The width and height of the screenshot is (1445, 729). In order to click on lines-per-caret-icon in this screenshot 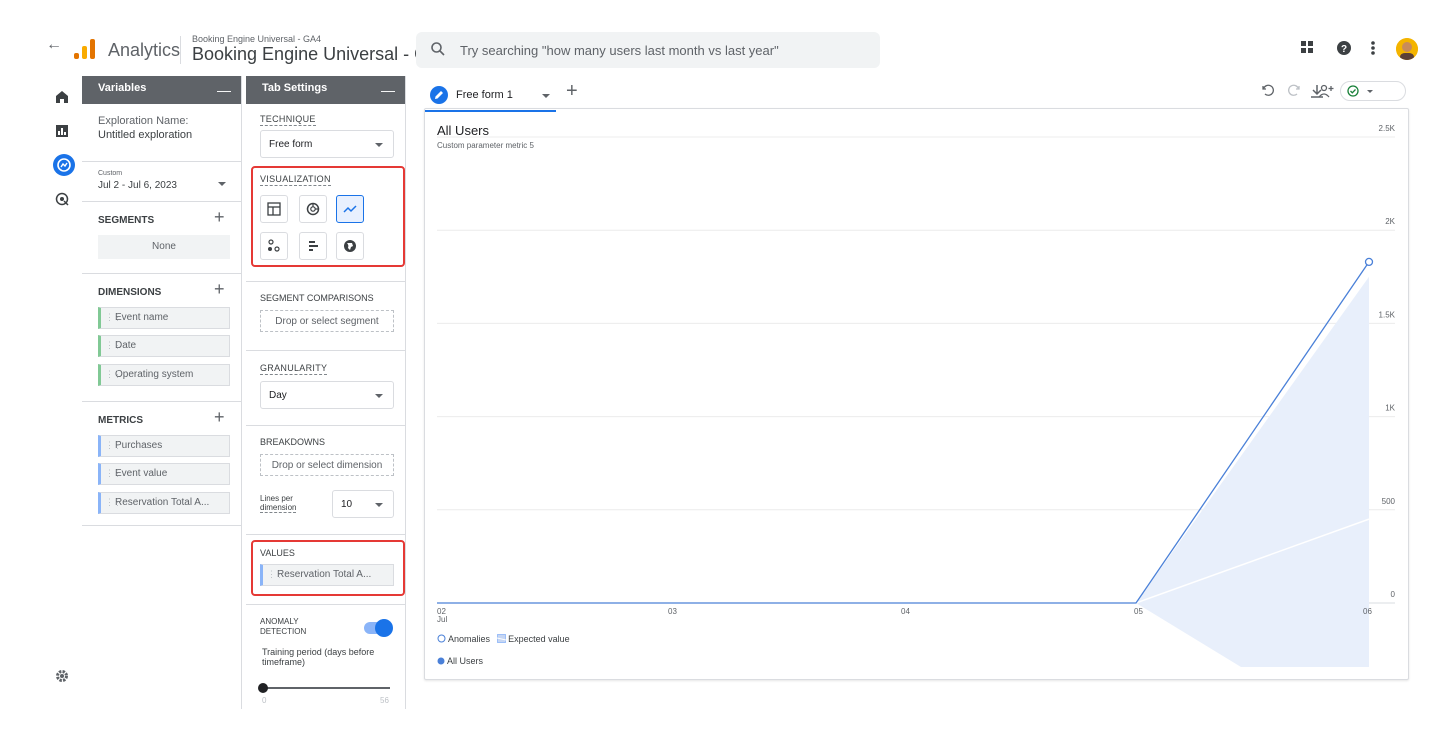, I will do `click(379, 505)`.